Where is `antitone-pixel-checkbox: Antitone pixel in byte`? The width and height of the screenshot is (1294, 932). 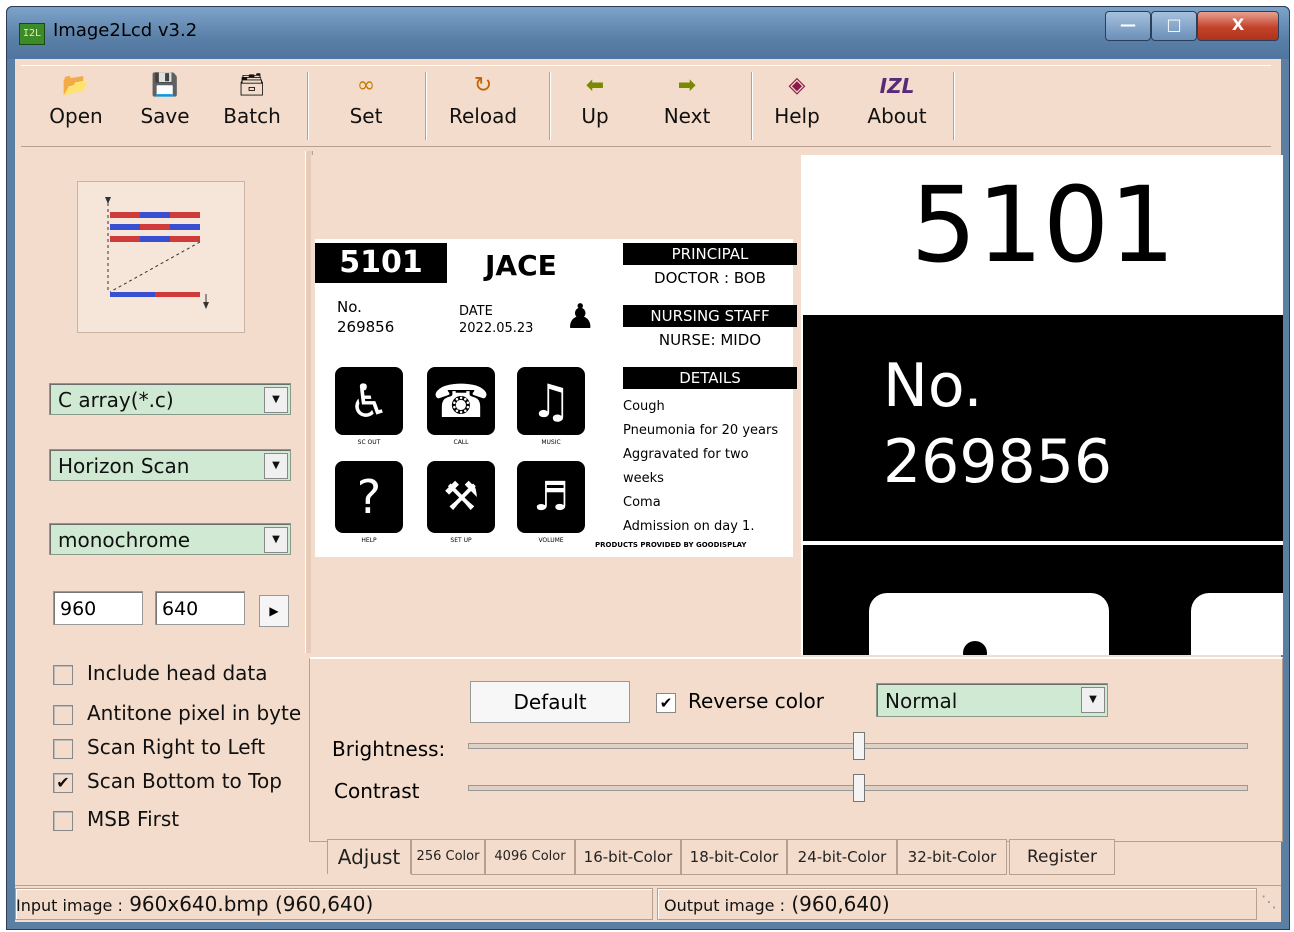
antitone-pixel-checkbox: Antitone pixel in byte is located at coordinates (177, 713).